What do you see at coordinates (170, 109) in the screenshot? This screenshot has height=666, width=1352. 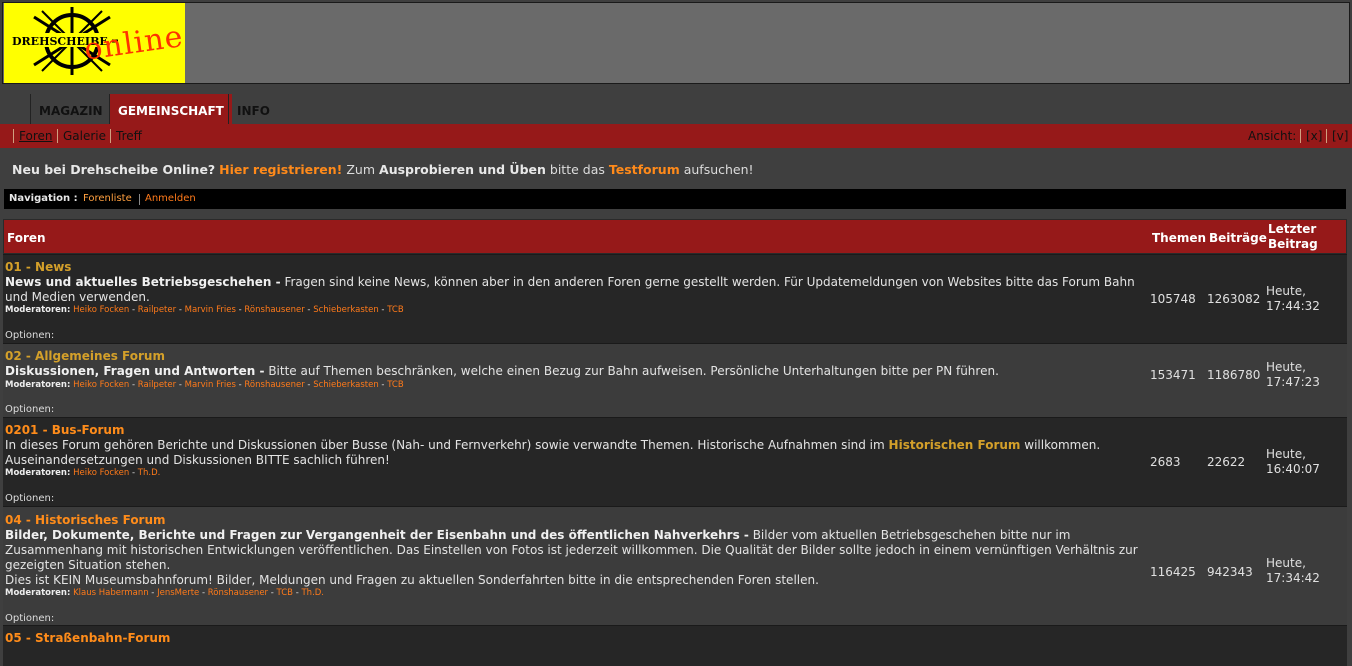 I see `tab-gemeinschaft: GEMEINSCHAFT` at bounding box center [170, 109].